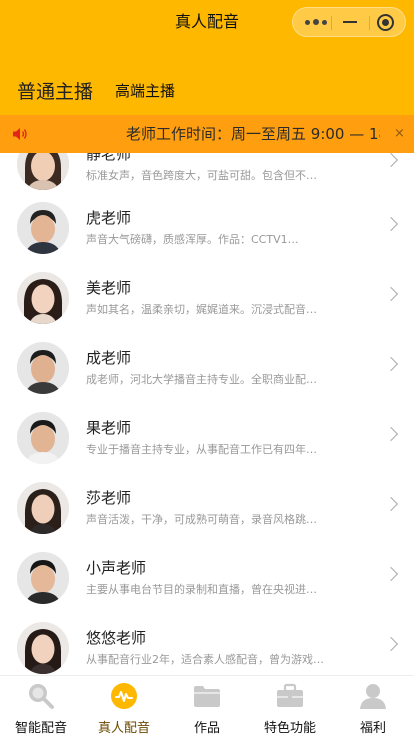 This screenshot has height=736, width=414. I want to click on nav-label: 作品, so click(206, 728).